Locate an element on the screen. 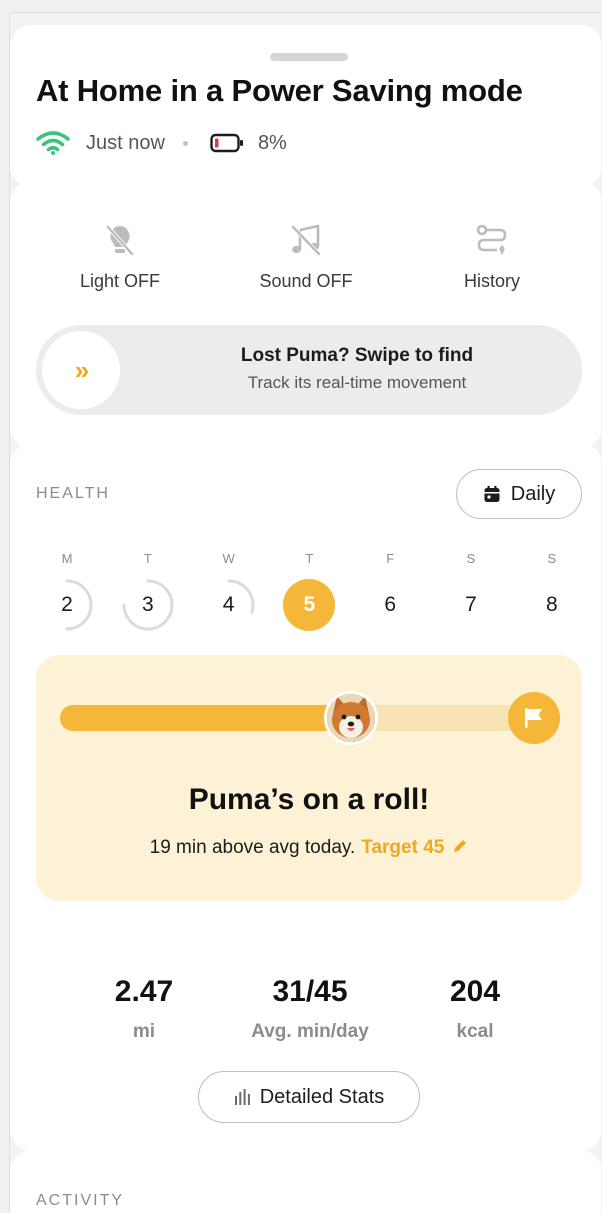 Image resolution: width=602 pixels, height=1213 pixels. day-of-week-label: M is located at coordinates (67, 558).